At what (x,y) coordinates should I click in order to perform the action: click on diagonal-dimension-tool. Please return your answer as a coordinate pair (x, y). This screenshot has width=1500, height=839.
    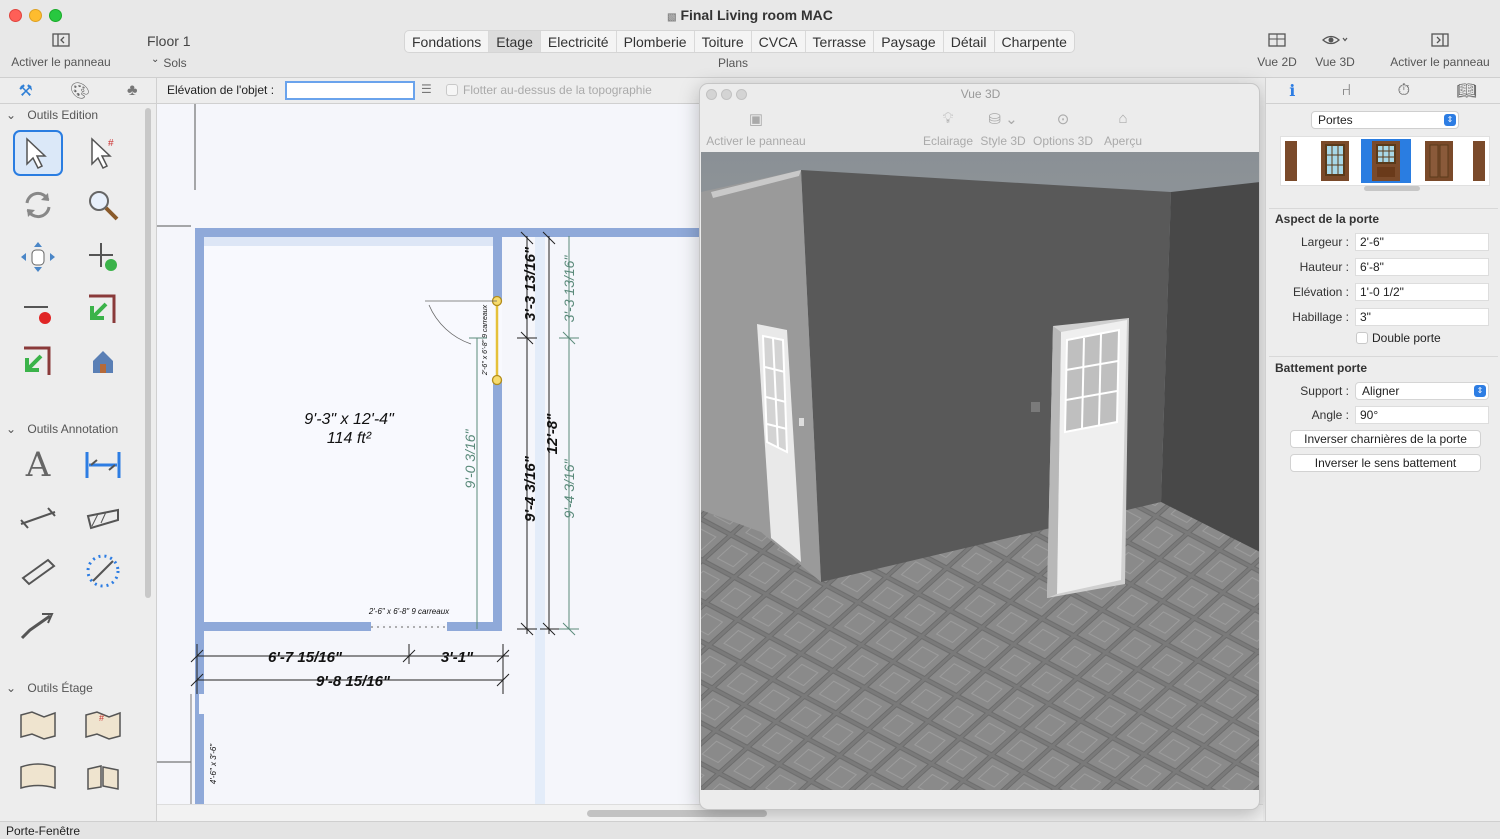
    Looking at the image, I should click on (38, 571).